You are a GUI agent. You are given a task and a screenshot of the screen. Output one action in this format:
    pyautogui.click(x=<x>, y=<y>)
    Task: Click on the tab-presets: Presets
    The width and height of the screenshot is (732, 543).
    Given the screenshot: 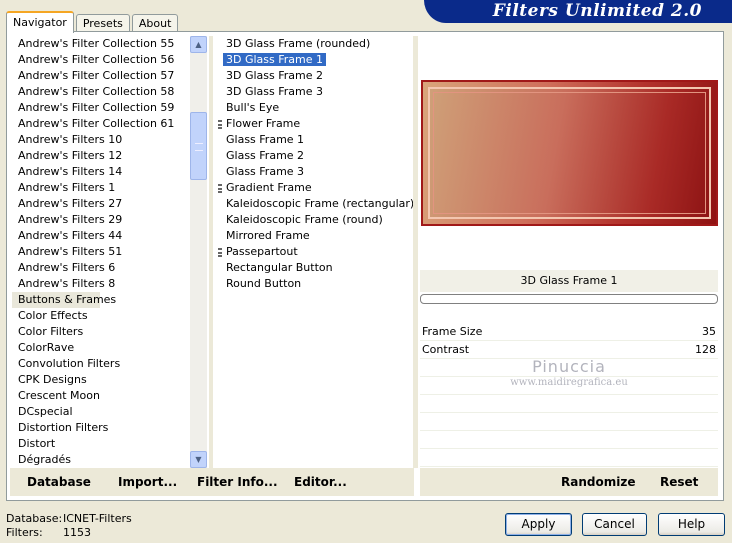 What is the action you would take?
    pyautogui.click(x=102, y=23)
    